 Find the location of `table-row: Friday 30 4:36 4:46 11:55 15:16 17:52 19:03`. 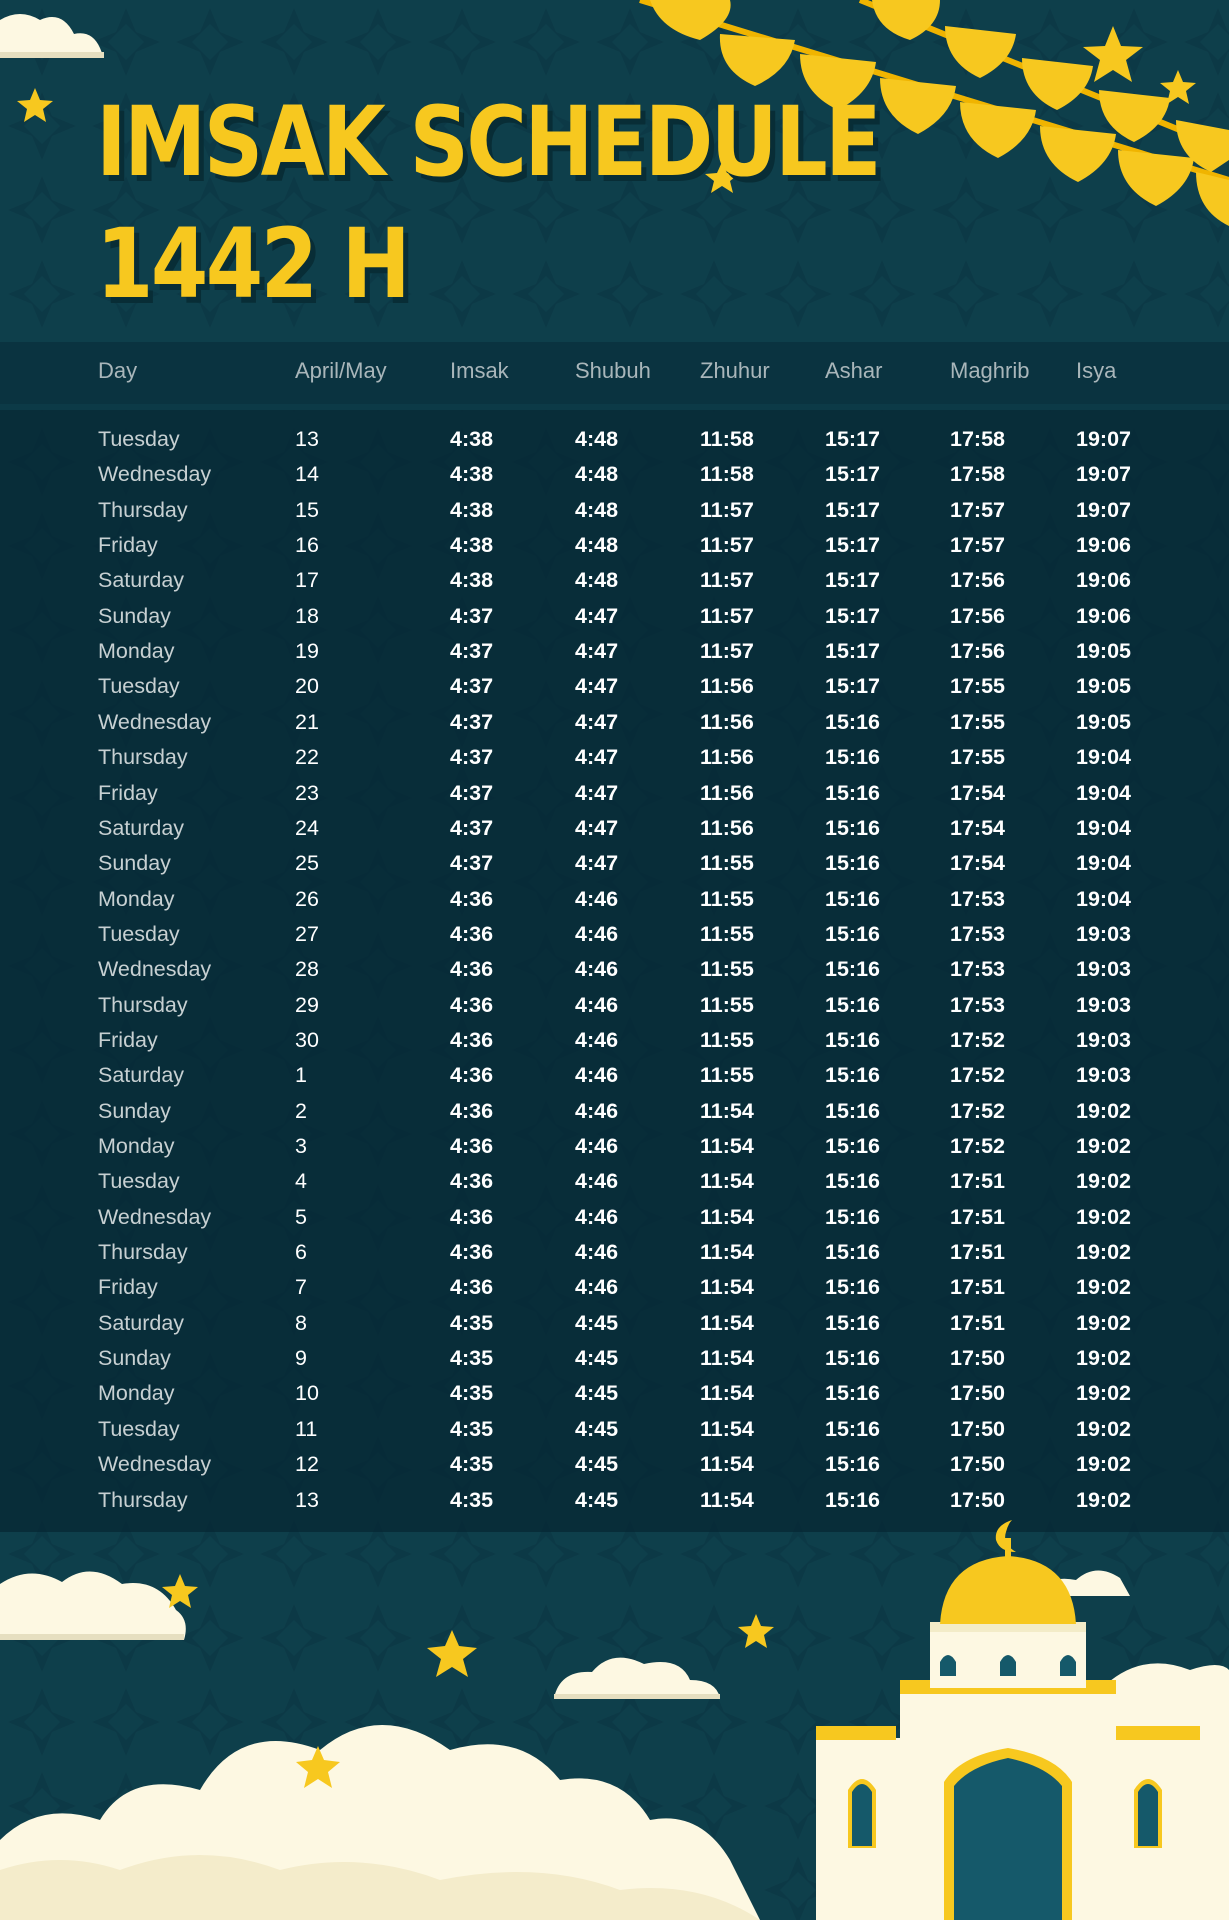

table-row: Friday 30 4:36 4:46 11:55 15:16 17:52 19:03 is located at coordinates (614, 1040).